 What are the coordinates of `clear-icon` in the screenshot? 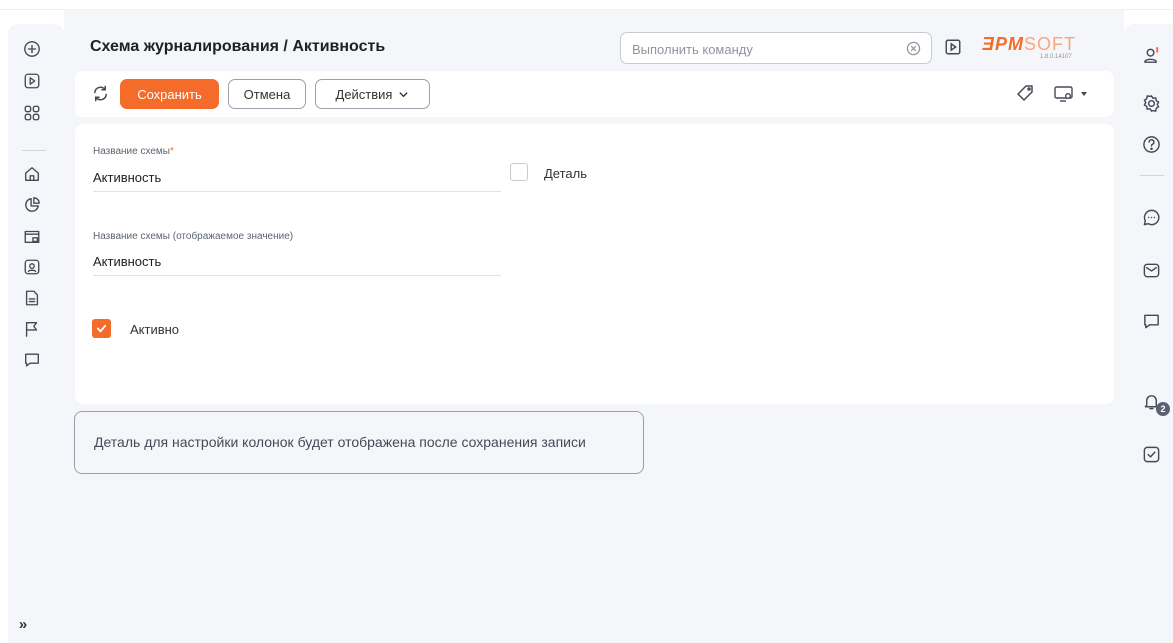 It's located at (913, 48).